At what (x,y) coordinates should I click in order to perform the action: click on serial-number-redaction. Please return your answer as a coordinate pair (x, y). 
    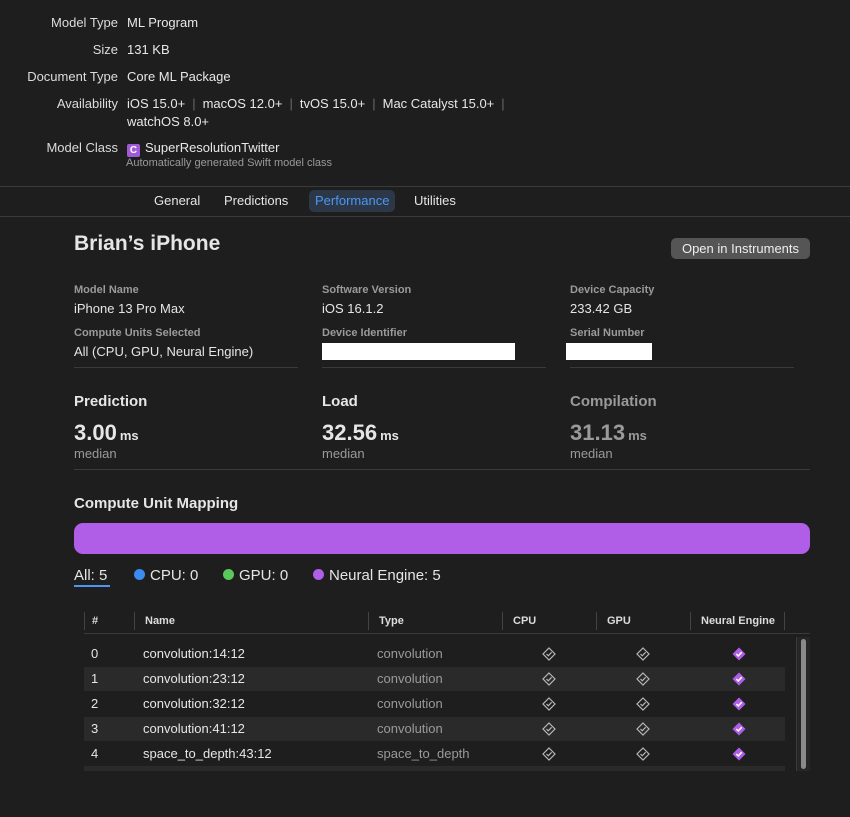
    Looking at the image, I should click on (609, 351).